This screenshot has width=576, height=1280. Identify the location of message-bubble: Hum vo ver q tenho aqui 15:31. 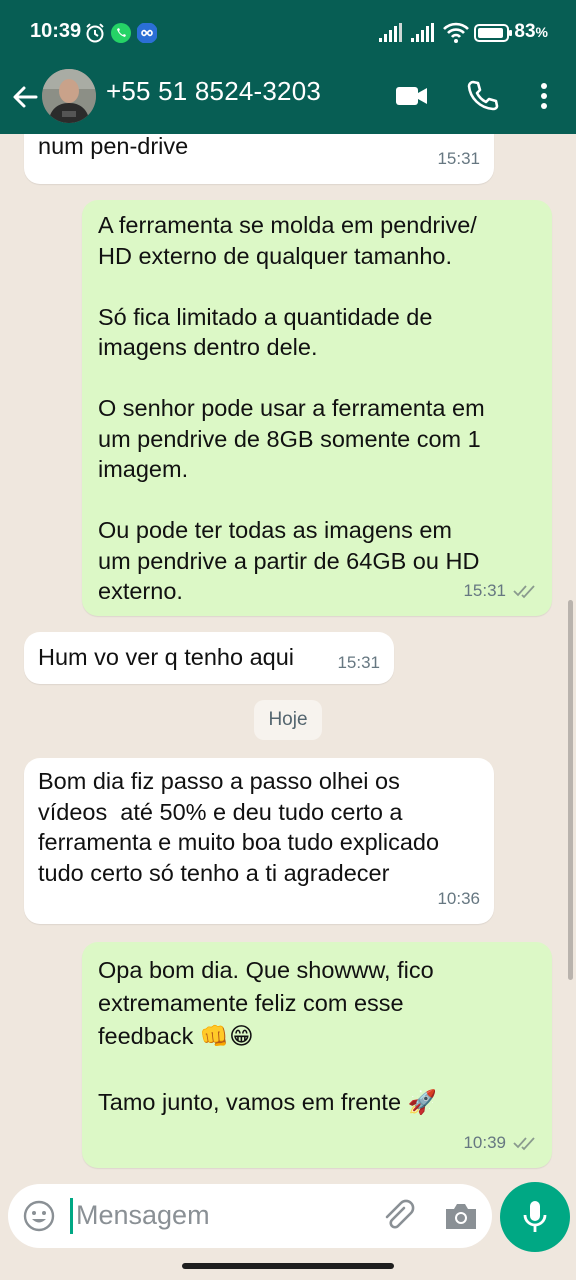
(209, 658).